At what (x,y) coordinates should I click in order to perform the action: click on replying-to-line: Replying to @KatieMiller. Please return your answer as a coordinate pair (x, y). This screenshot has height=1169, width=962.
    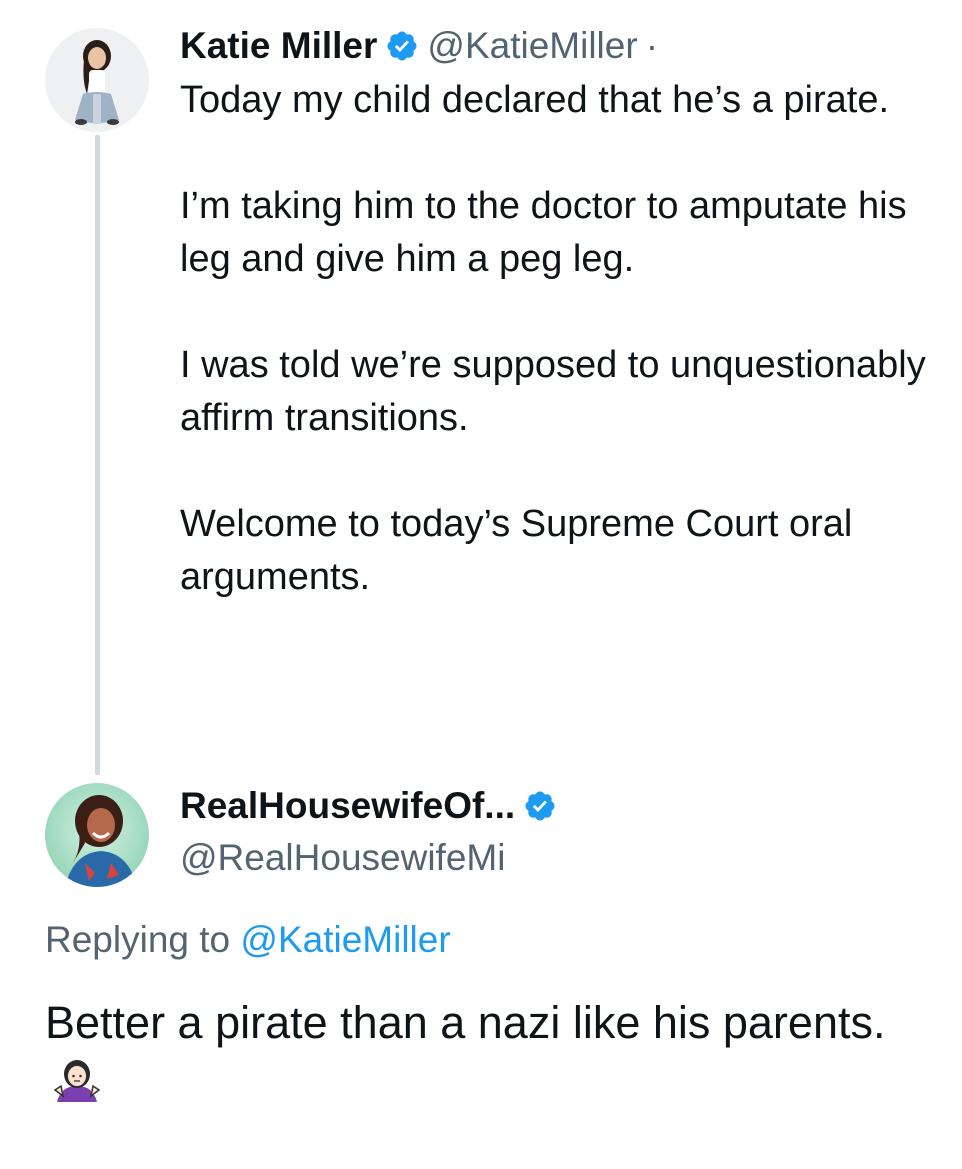
    Looking at the image, I should click on (248, 940).